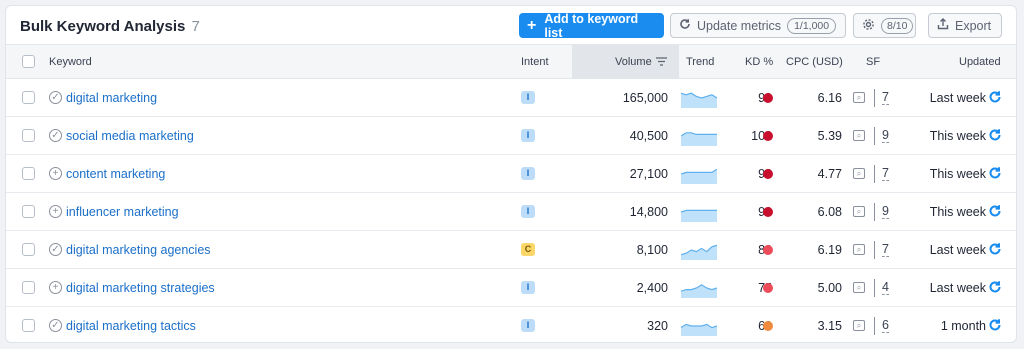 This screenshot has width=1024, height=349. Describe the element at coordinates (130, 136) in the screenshot. I see `keyword-link: social media marketing` at that location.